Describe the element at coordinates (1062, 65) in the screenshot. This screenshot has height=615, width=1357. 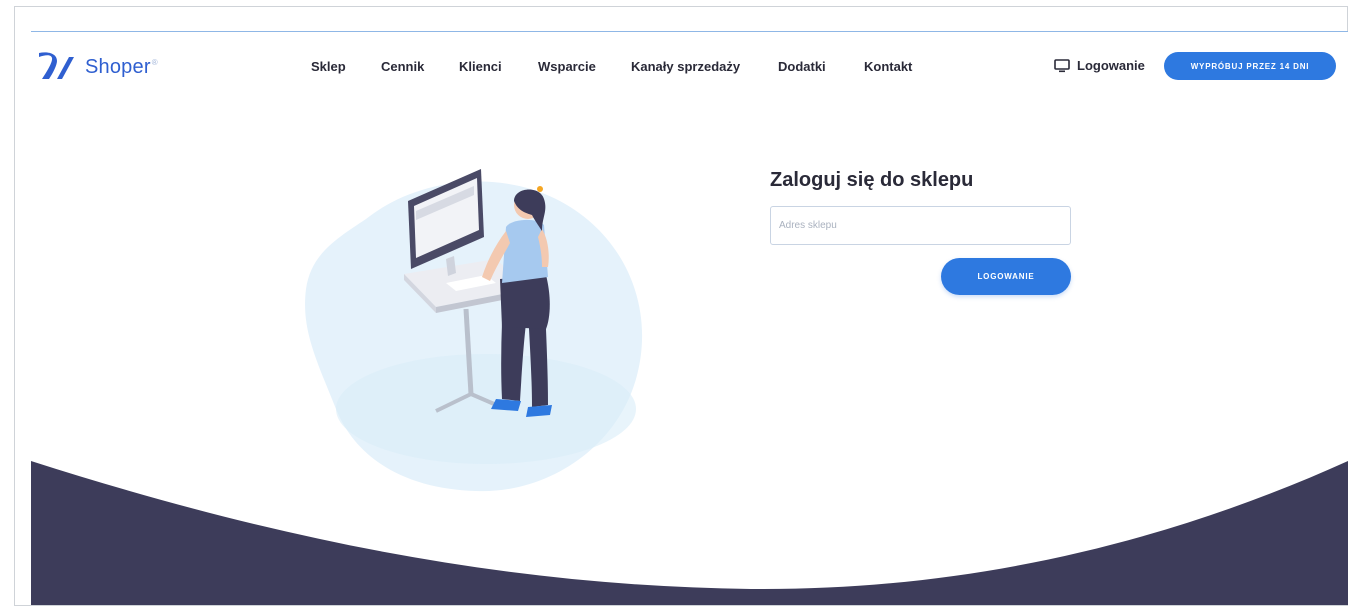
I see `monitor-icon` at that location.